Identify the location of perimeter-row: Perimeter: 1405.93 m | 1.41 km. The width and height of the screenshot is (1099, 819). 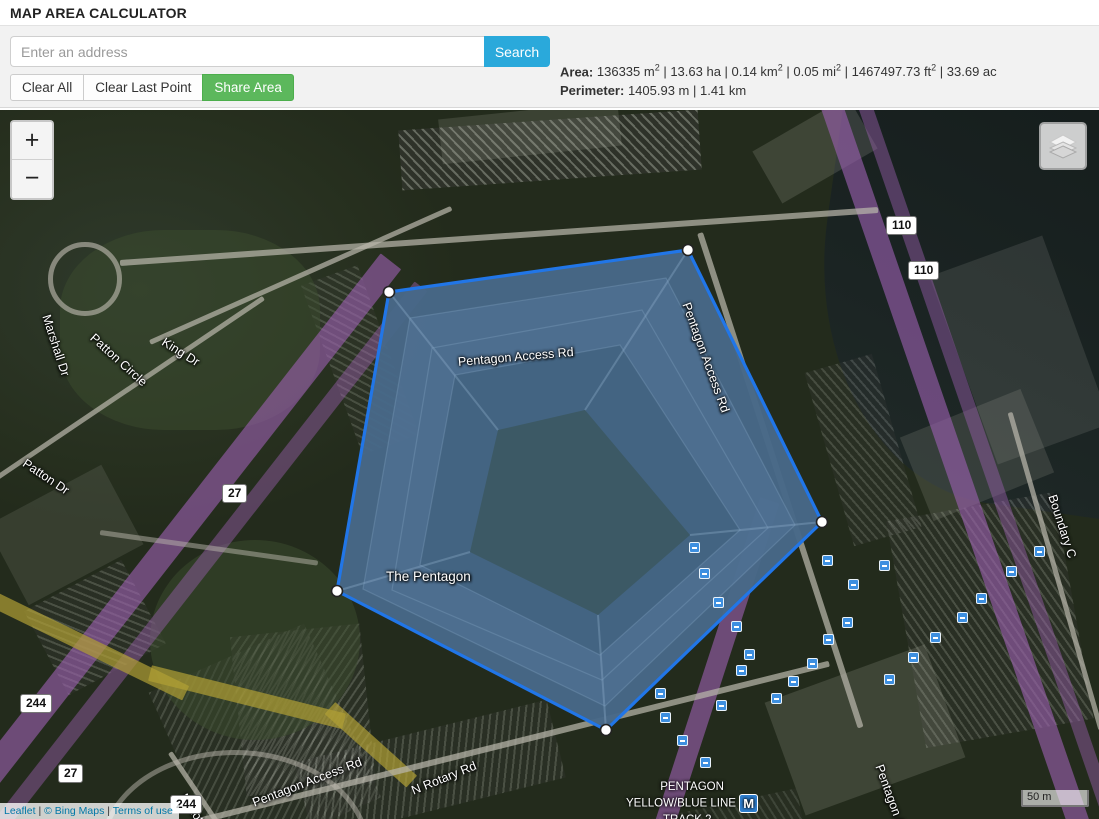
(778, 90).